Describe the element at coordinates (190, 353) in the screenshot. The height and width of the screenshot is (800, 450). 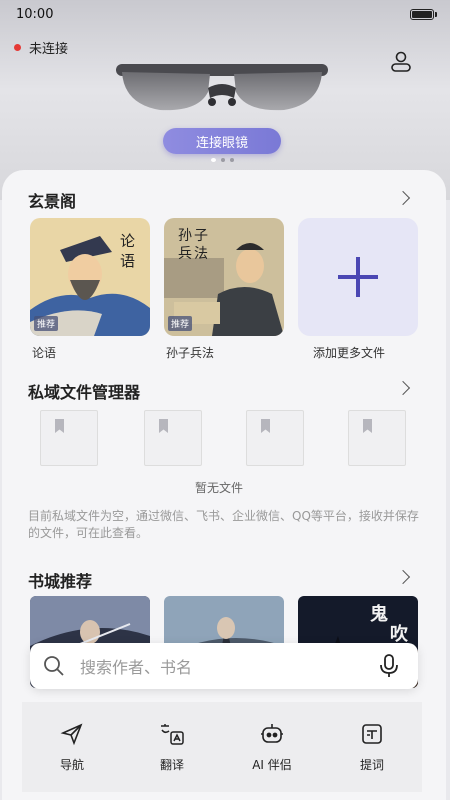
I see `book-title: 孙子兵法` at that location.